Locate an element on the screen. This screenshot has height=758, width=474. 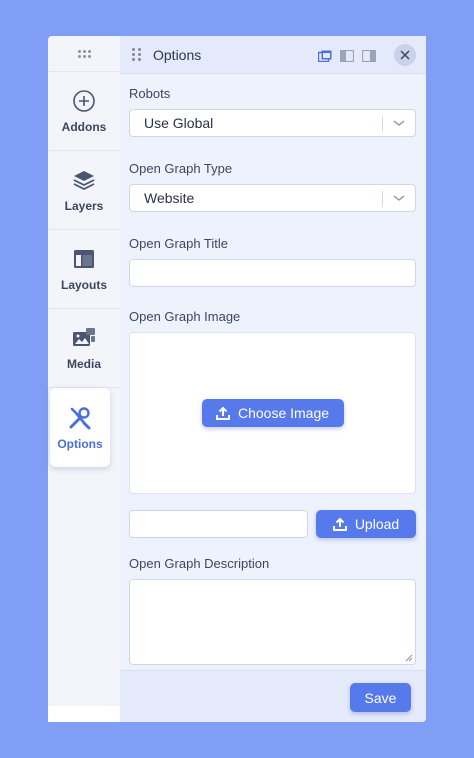
choose-image-label: Choose Image is located at coordinates (283, 413).